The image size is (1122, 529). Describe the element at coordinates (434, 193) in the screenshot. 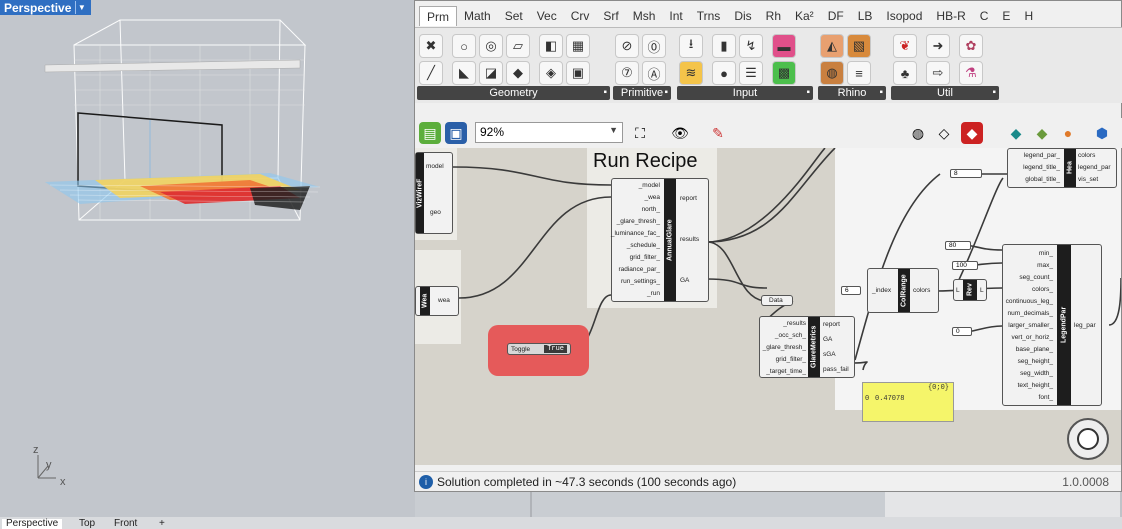

I see `vizwire-component: VizWireF model geo` at that location.